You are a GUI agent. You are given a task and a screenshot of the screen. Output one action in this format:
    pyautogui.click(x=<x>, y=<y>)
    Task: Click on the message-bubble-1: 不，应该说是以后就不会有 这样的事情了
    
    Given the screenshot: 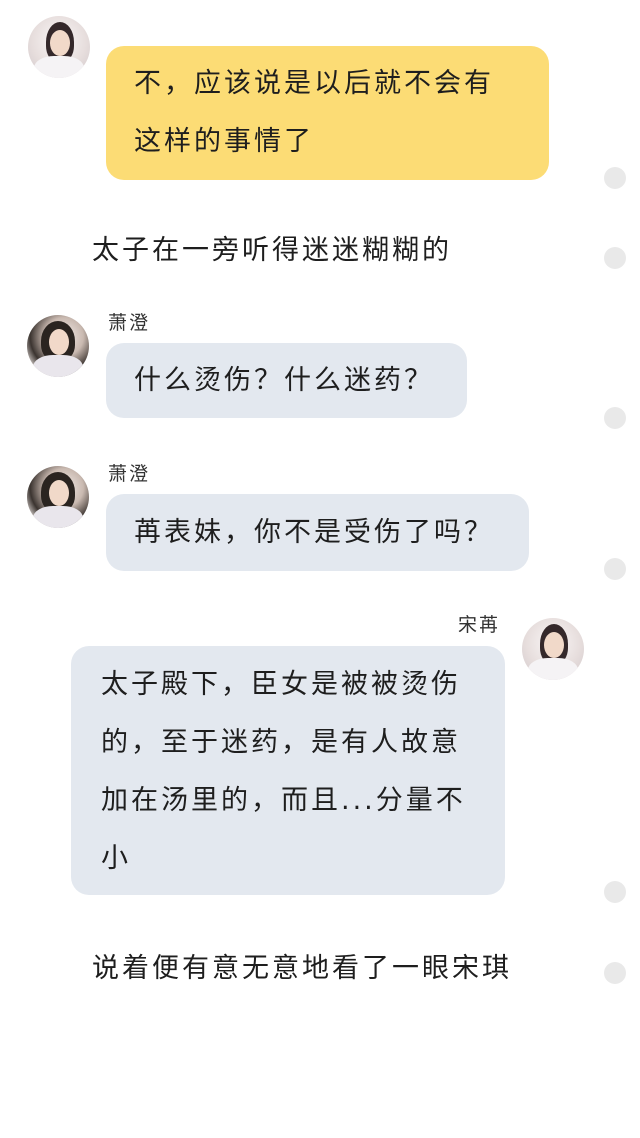 What is the action you would take?
    pyautogui.click(x=327, y=113)
    